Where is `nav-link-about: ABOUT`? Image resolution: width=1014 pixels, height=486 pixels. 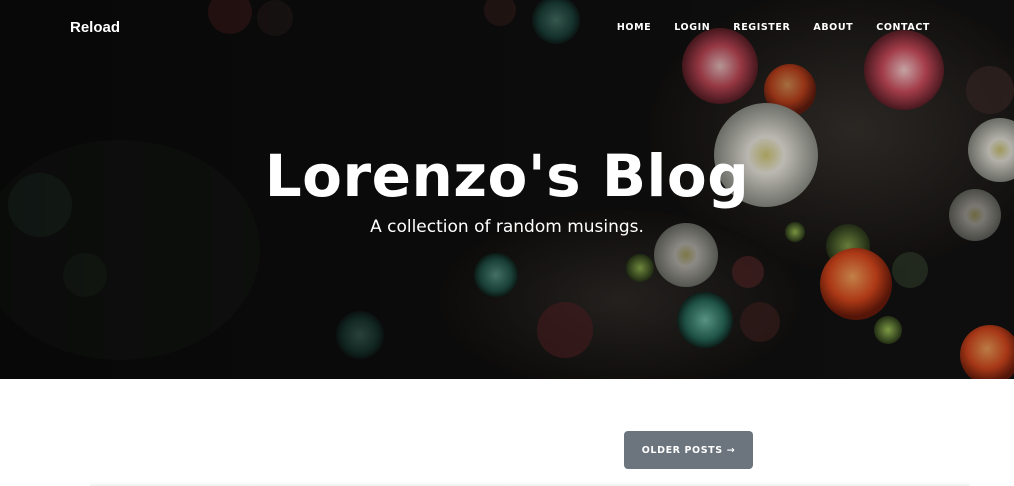 nav-link-about: ABOUT is located at coordinates (833, 27).